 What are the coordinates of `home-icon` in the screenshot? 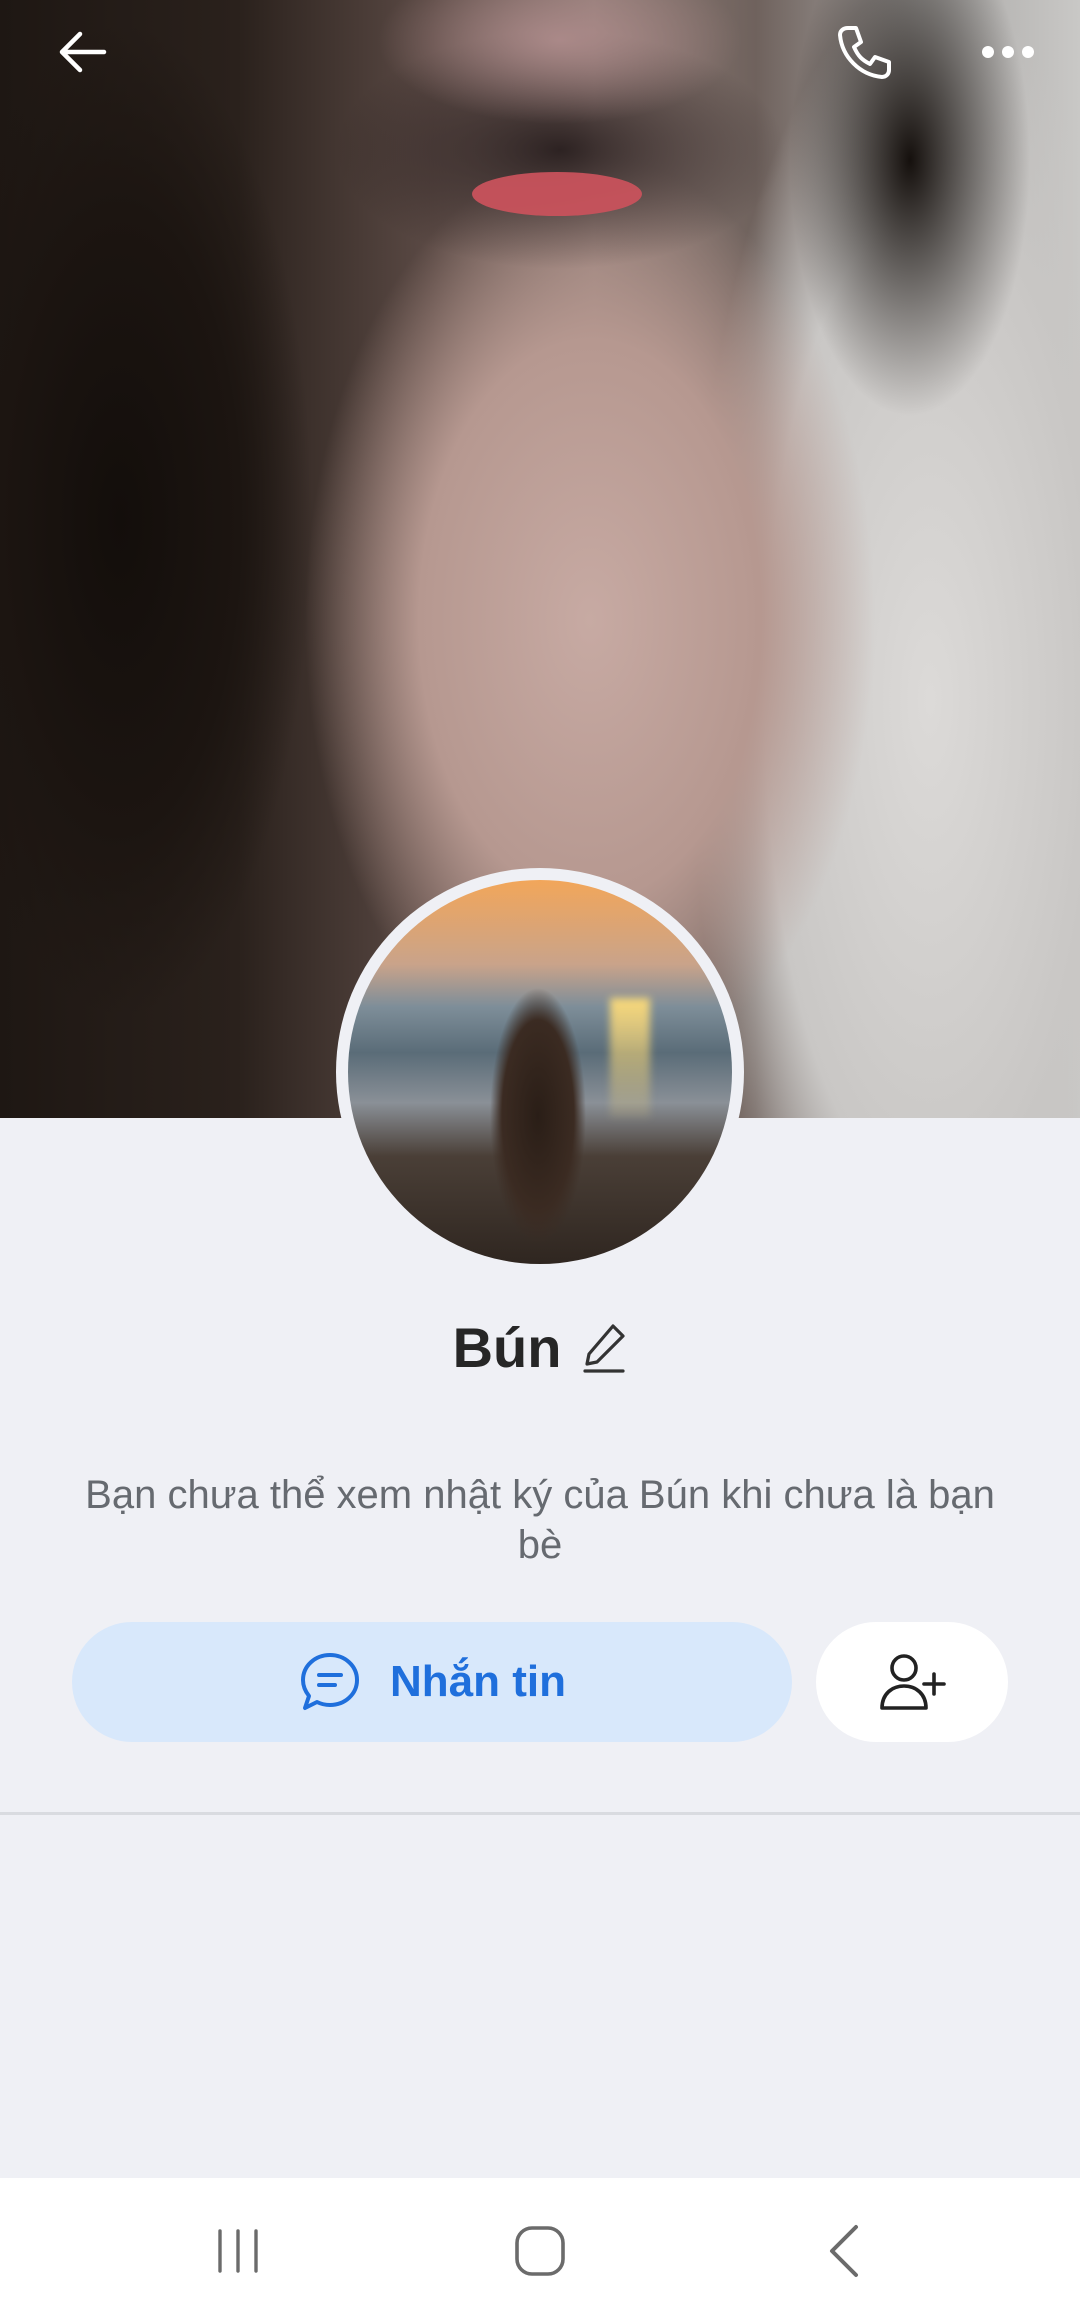 It's located at (540, 2251).